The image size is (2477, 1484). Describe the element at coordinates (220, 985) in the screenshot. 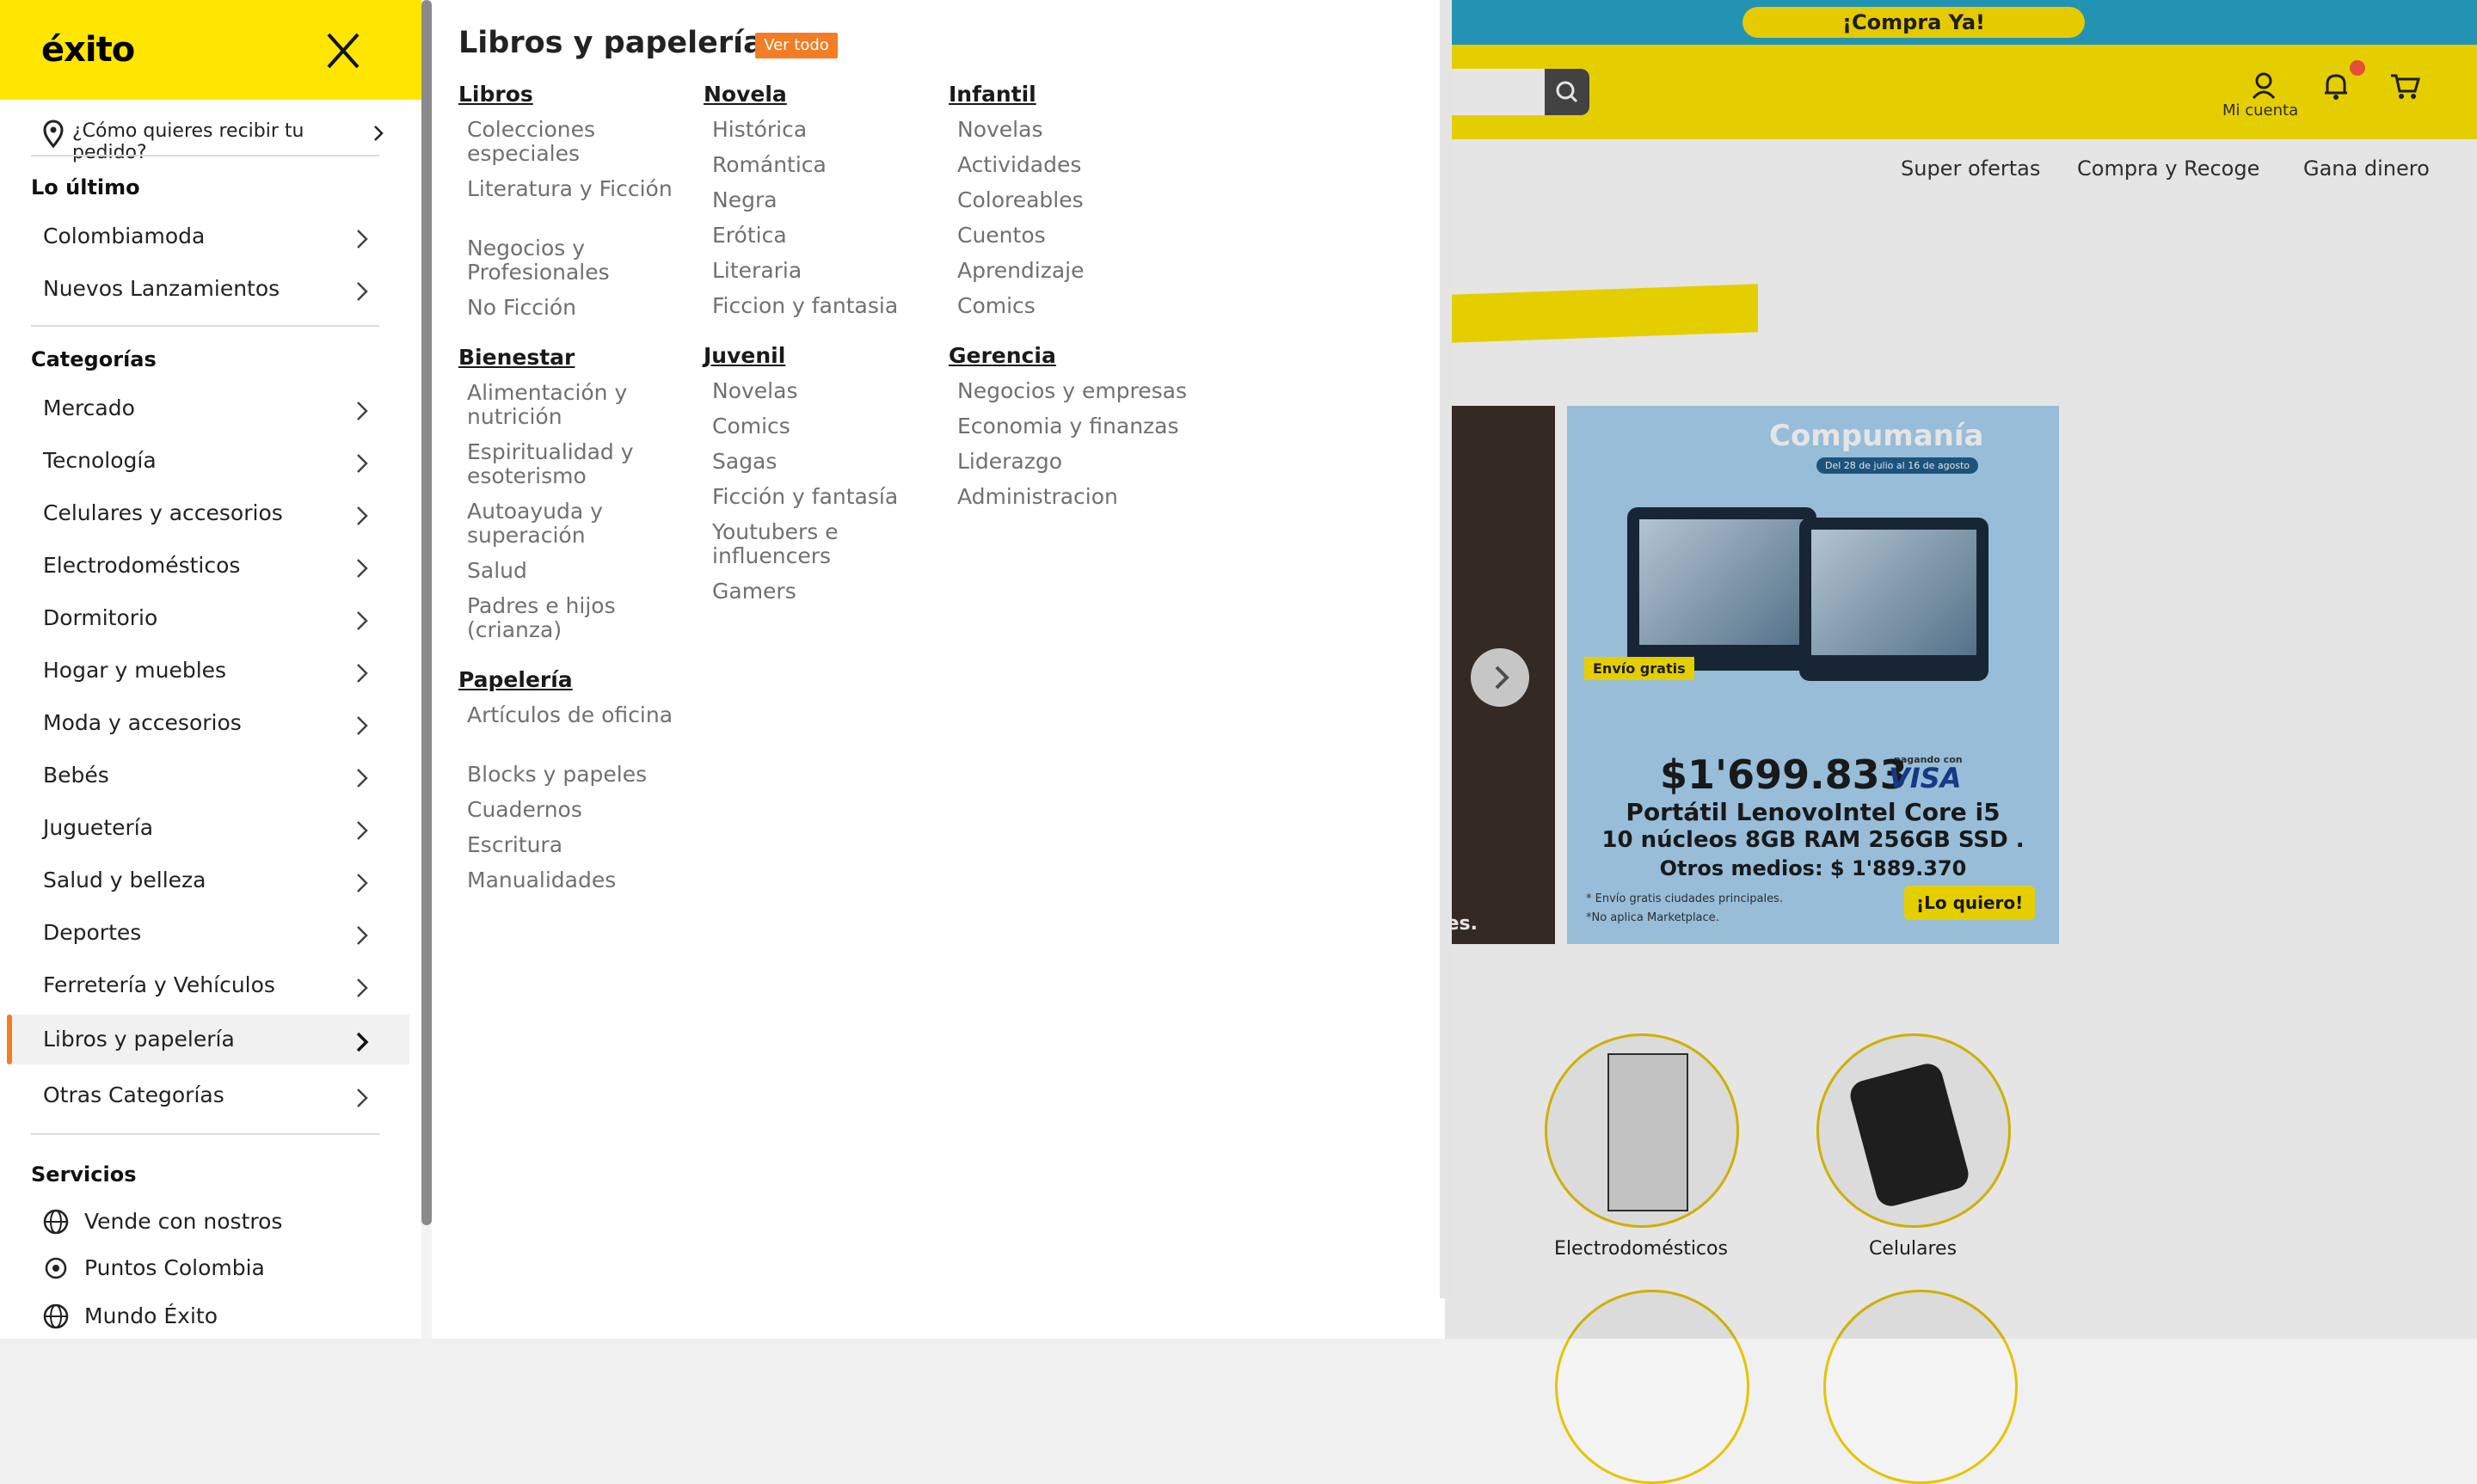

I see `sidebar-item-ferreteria-y-vehiculos: Ferretería y Vehículos` at that location.